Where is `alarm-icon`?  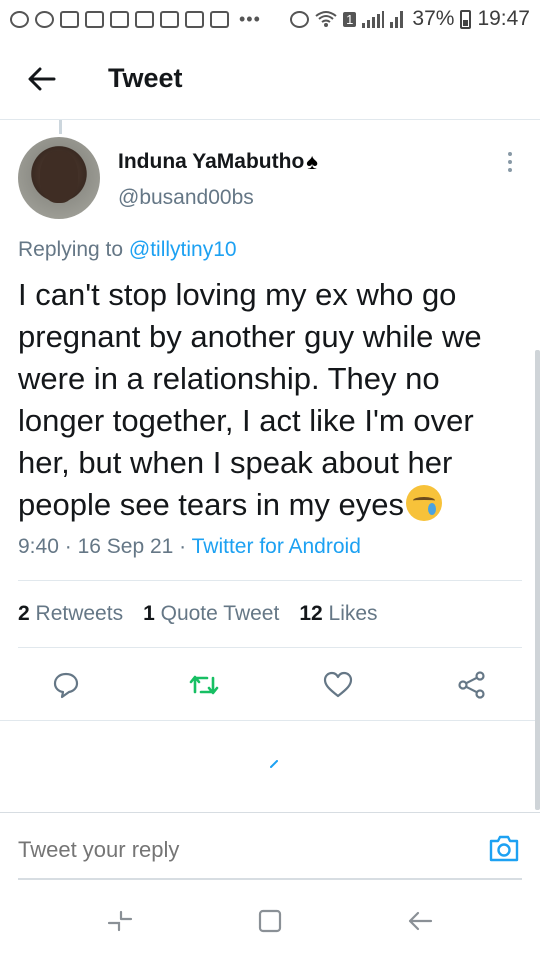 alarm-icon is located at coordinates (300, 19).